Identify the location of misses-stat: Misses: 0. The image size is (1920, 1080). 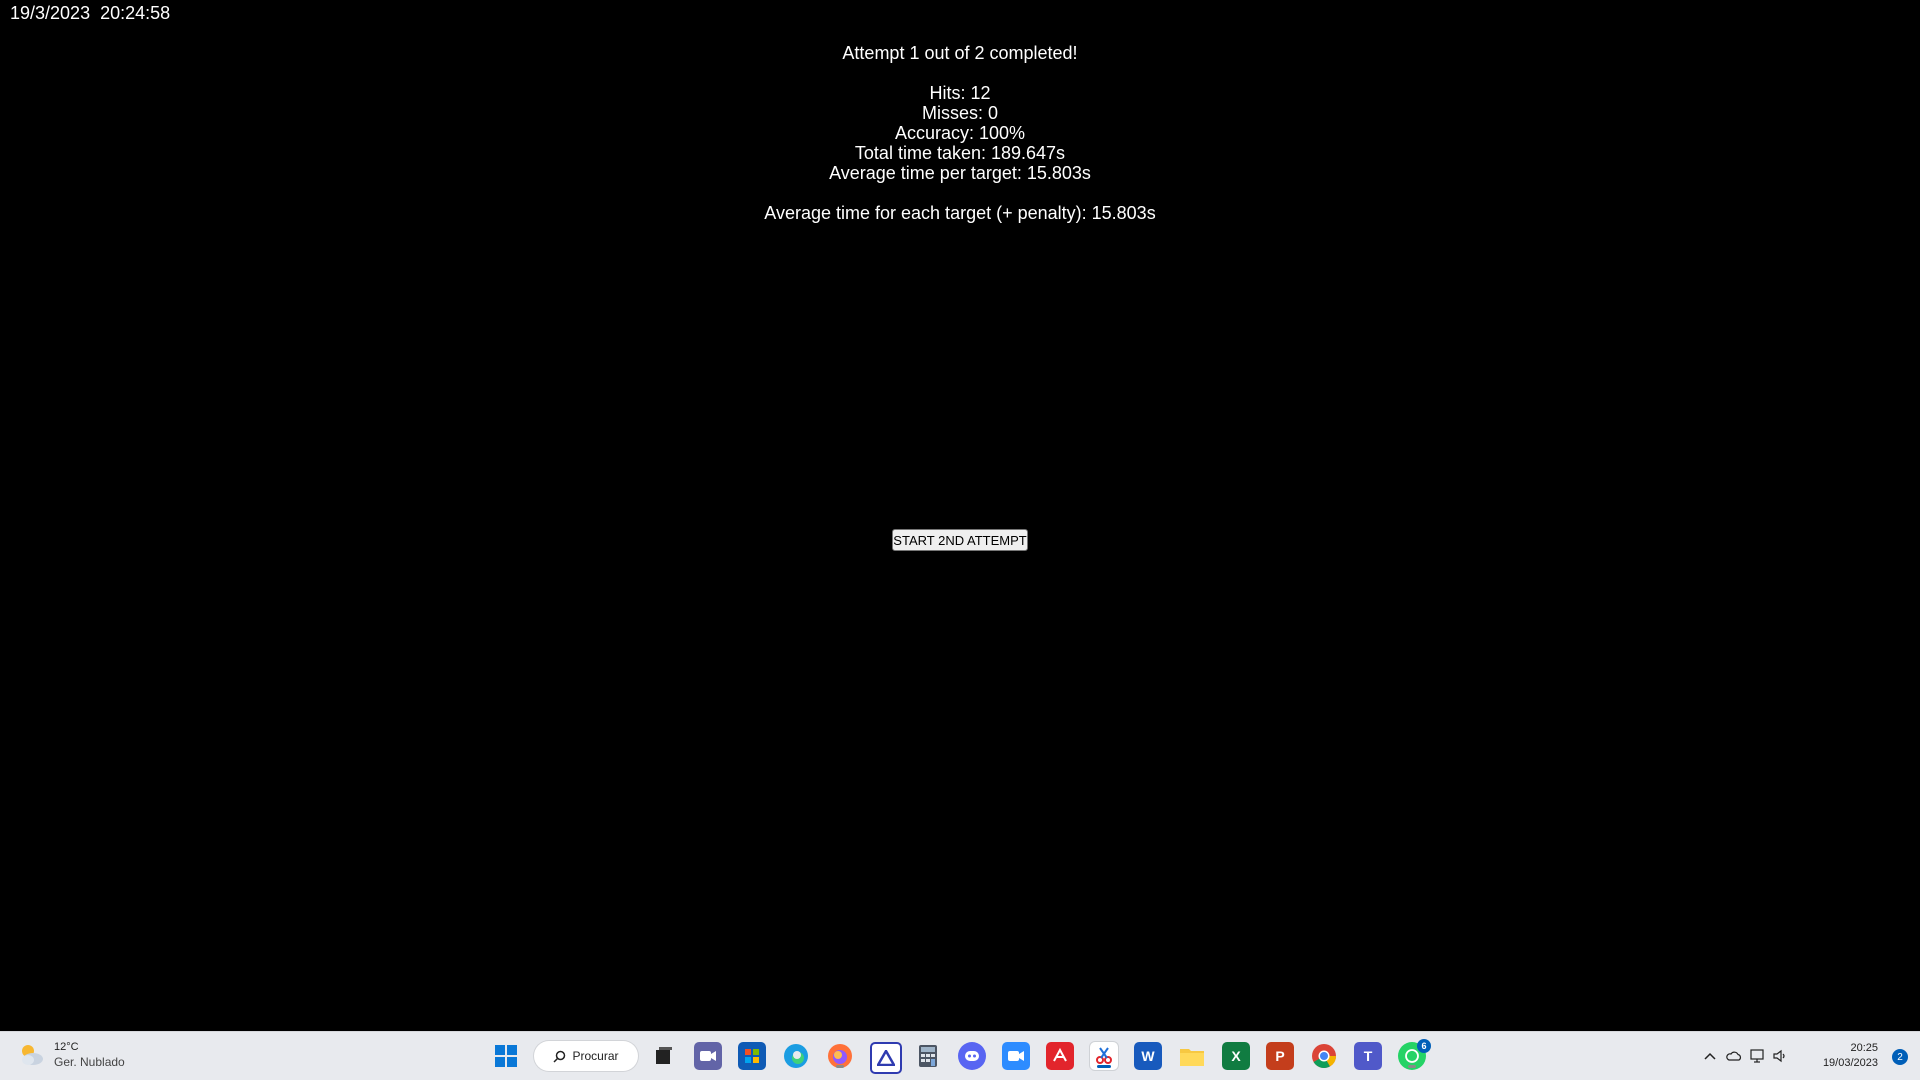
(960, 113).